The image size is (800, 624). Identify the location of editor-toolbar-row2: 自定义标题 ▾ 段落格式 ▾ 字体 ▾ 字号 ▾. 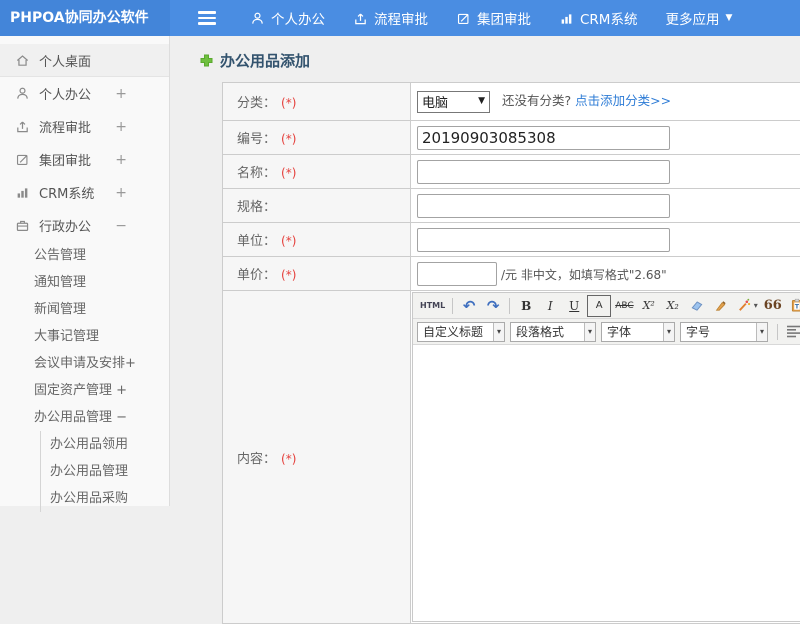
(606, 332).